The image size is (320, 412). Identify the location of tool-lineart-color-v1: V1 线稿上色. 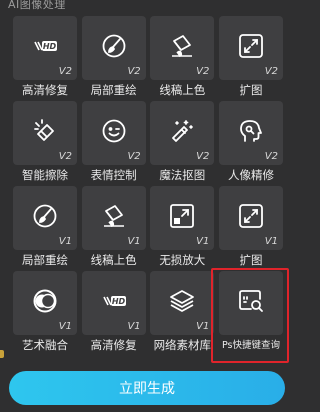
(113, 228).